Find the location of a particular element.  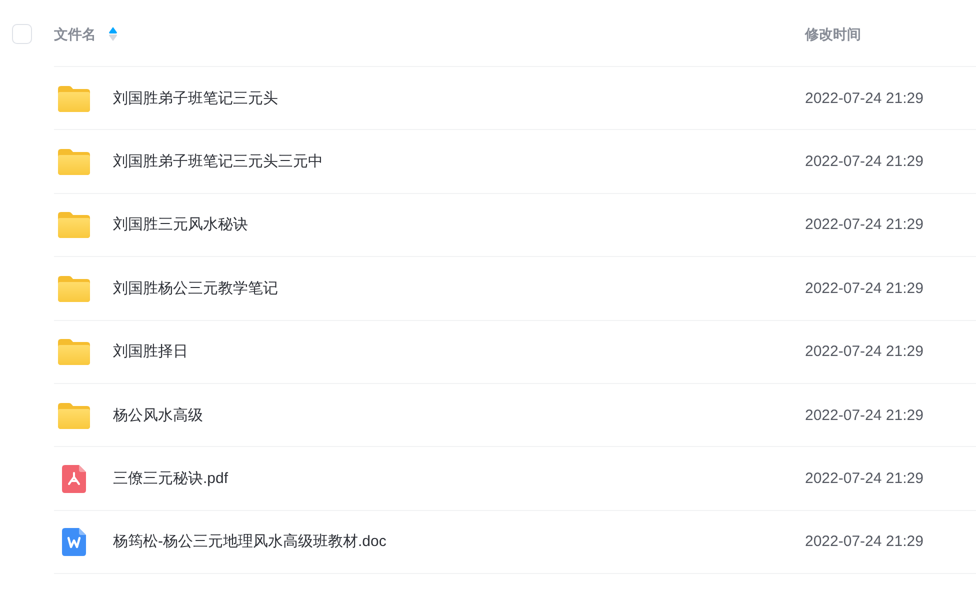

sort-icon is located at coordinates (113, 33).